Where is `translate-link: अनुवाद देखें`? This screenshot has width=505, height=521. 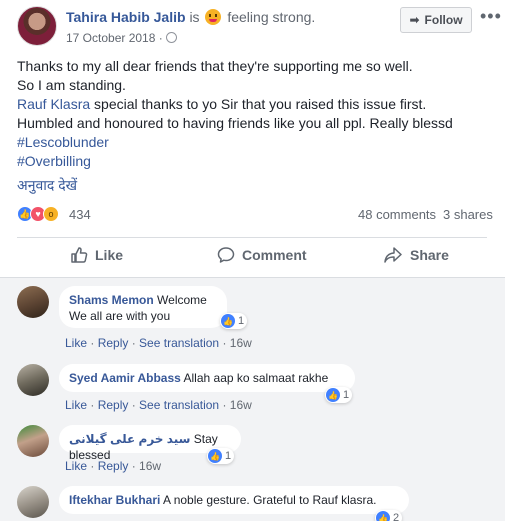 translate-link: अनुवाद देखें is located at coordinates (47, 185).